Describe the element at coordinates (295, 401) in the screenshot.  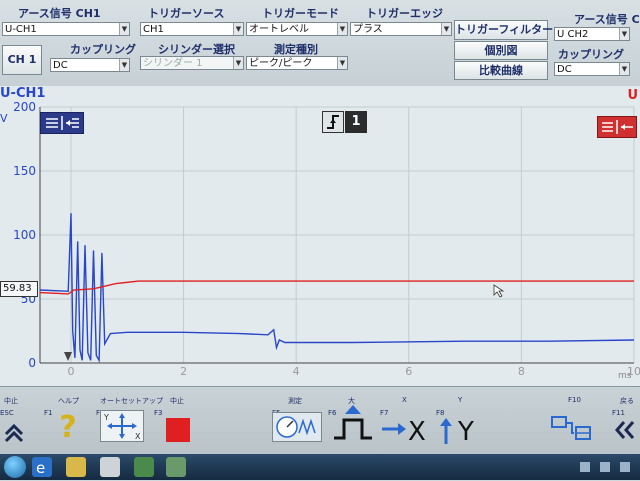
I see `measure-toolbar-label: 測定` at that location.